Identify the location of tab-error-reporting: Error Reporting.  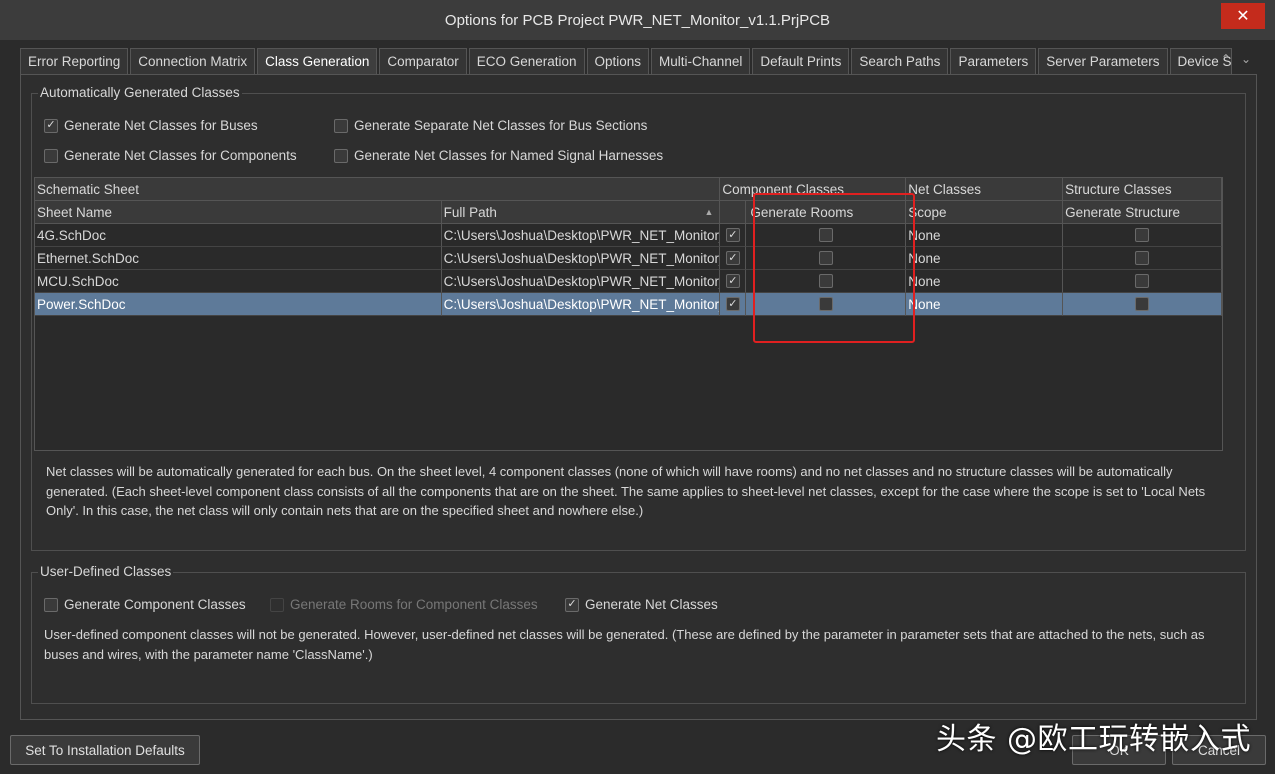
(74, 61).